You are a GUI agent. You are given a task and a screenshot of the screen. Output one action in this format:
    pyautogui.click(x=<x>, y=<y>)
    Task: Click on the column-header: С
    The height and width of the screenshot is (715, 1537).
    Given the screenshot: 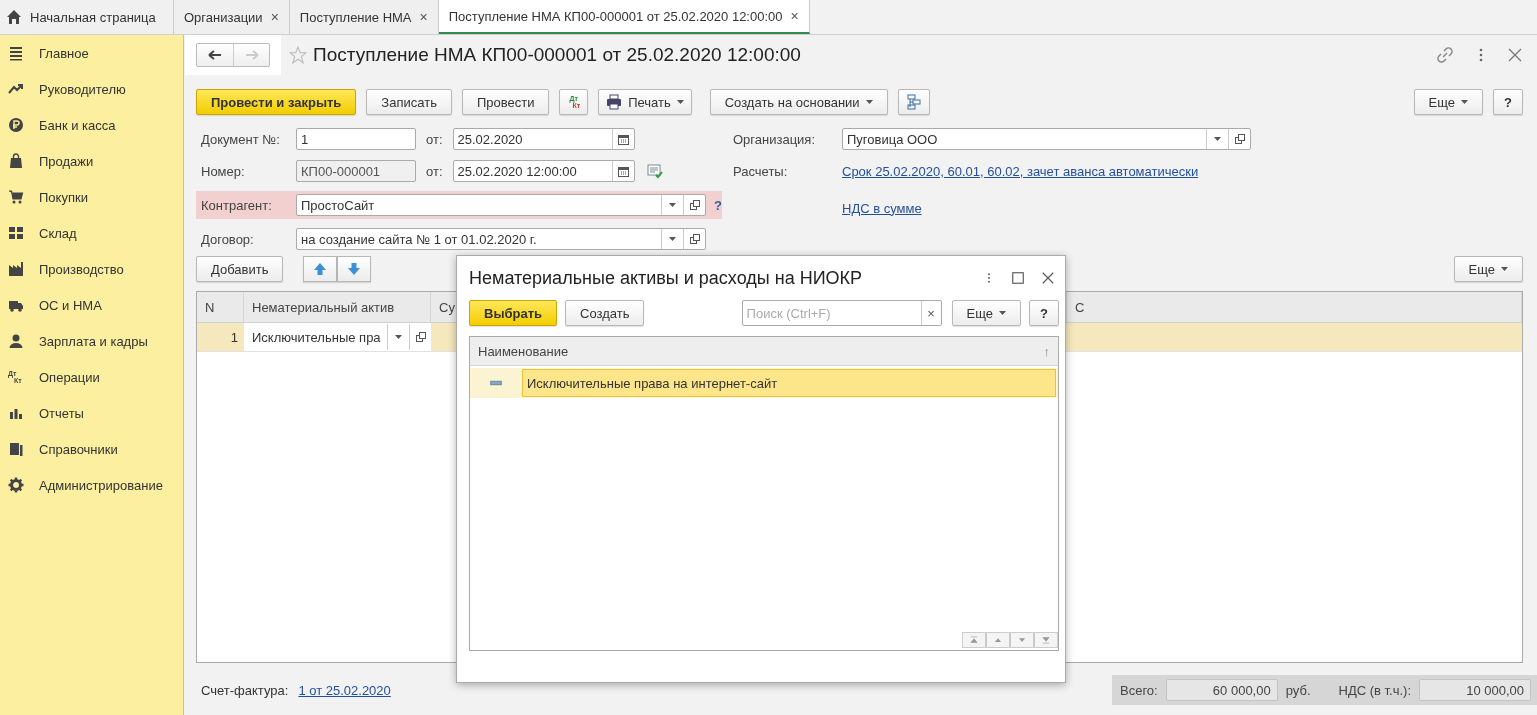 What is the action you would take?
    pyautogui.click(x=1294, y=307)
    